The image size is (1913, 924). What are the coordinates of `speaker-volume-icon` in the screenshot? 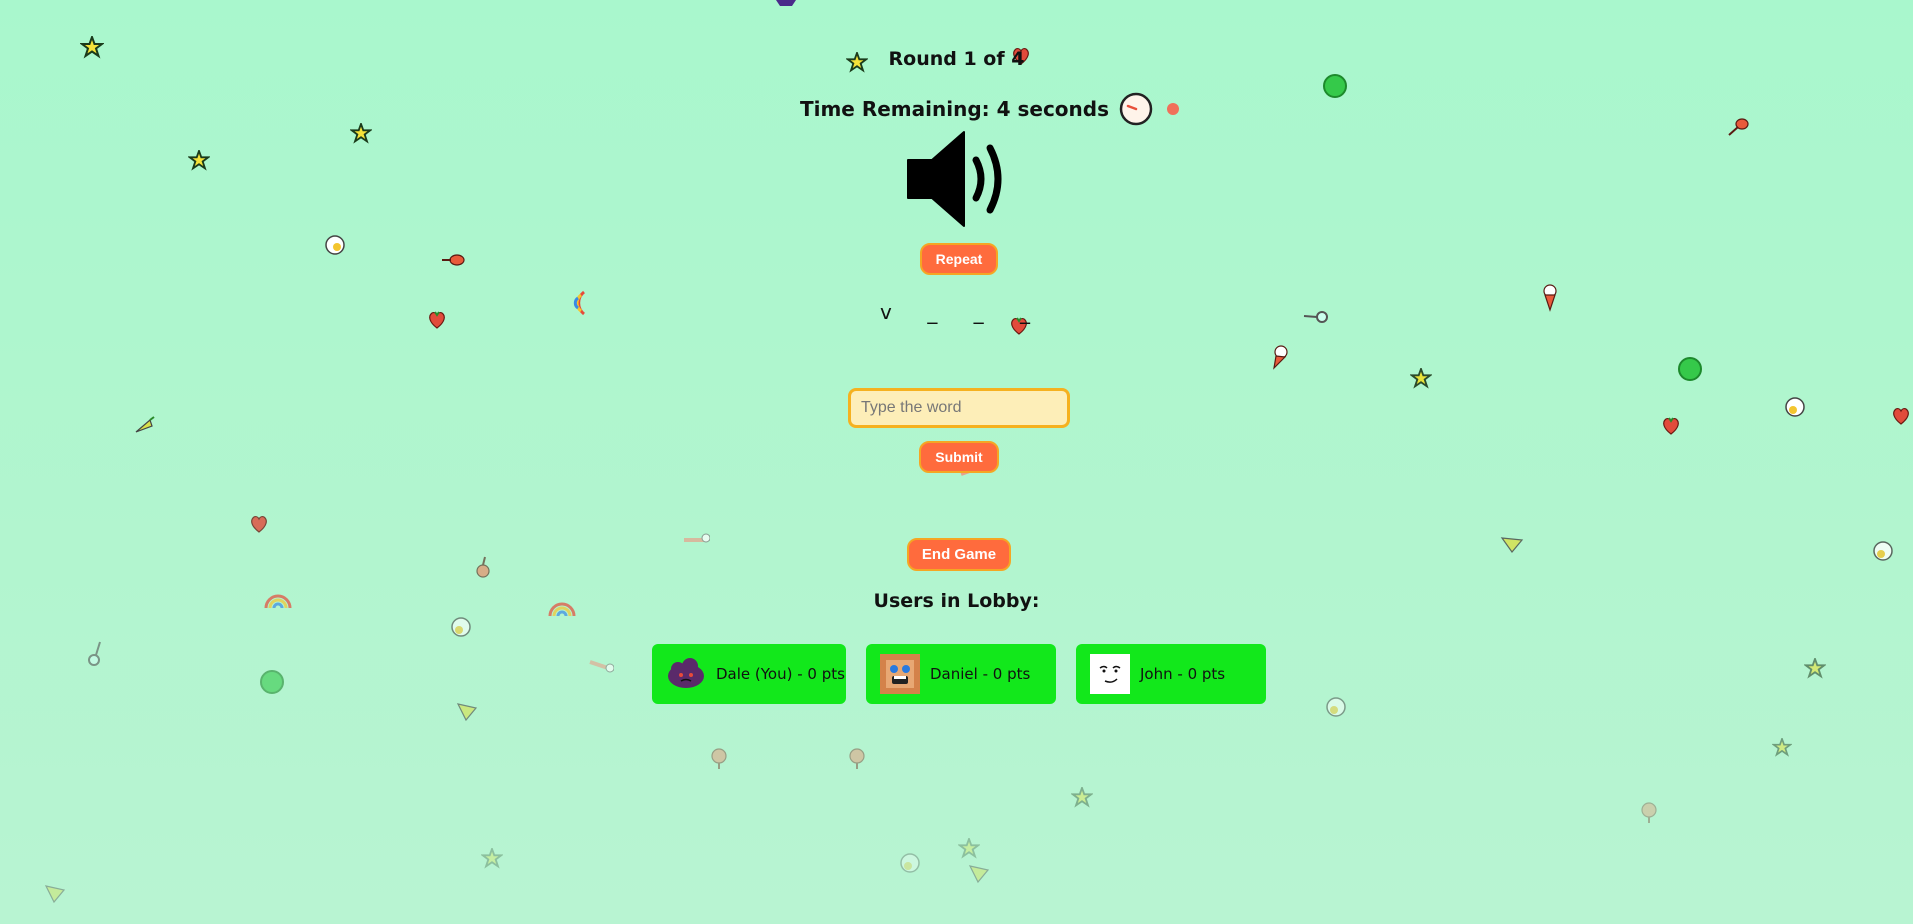 It's located at (959, 179).